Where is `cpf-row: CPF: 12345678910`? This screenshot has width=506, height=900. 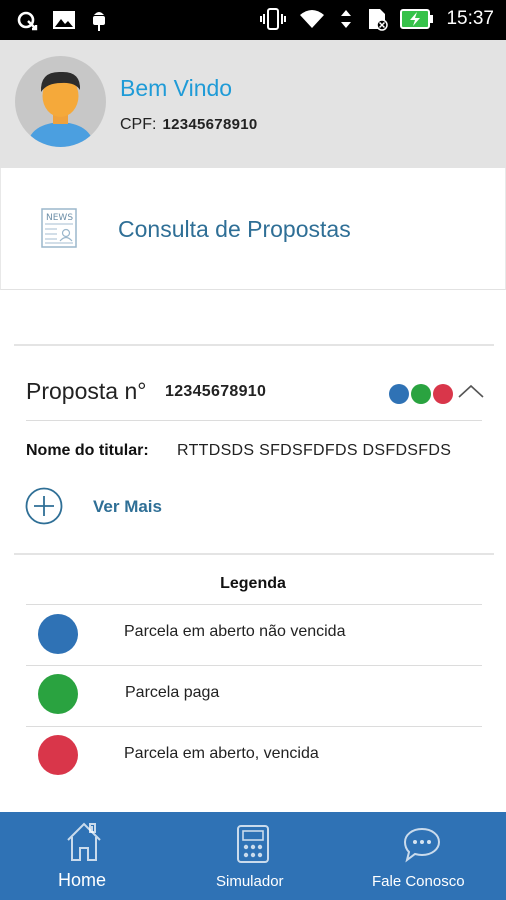
cpf-row: CPF: 12345678910 is located at coordinates (189, 125).